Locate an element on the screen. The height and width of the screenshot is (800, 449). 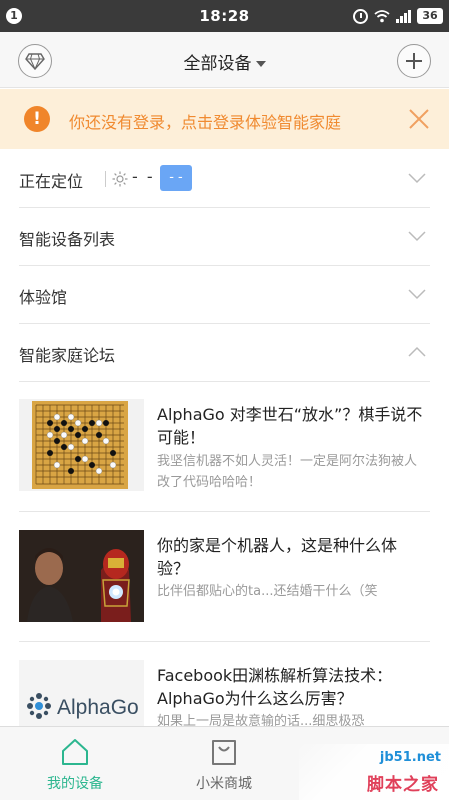
article-item: 你的家是个机器人，这是种什么体验？ 比伴侣都贴心的ta...还结婚干什么（笑 is located at coordinates (224, 577).